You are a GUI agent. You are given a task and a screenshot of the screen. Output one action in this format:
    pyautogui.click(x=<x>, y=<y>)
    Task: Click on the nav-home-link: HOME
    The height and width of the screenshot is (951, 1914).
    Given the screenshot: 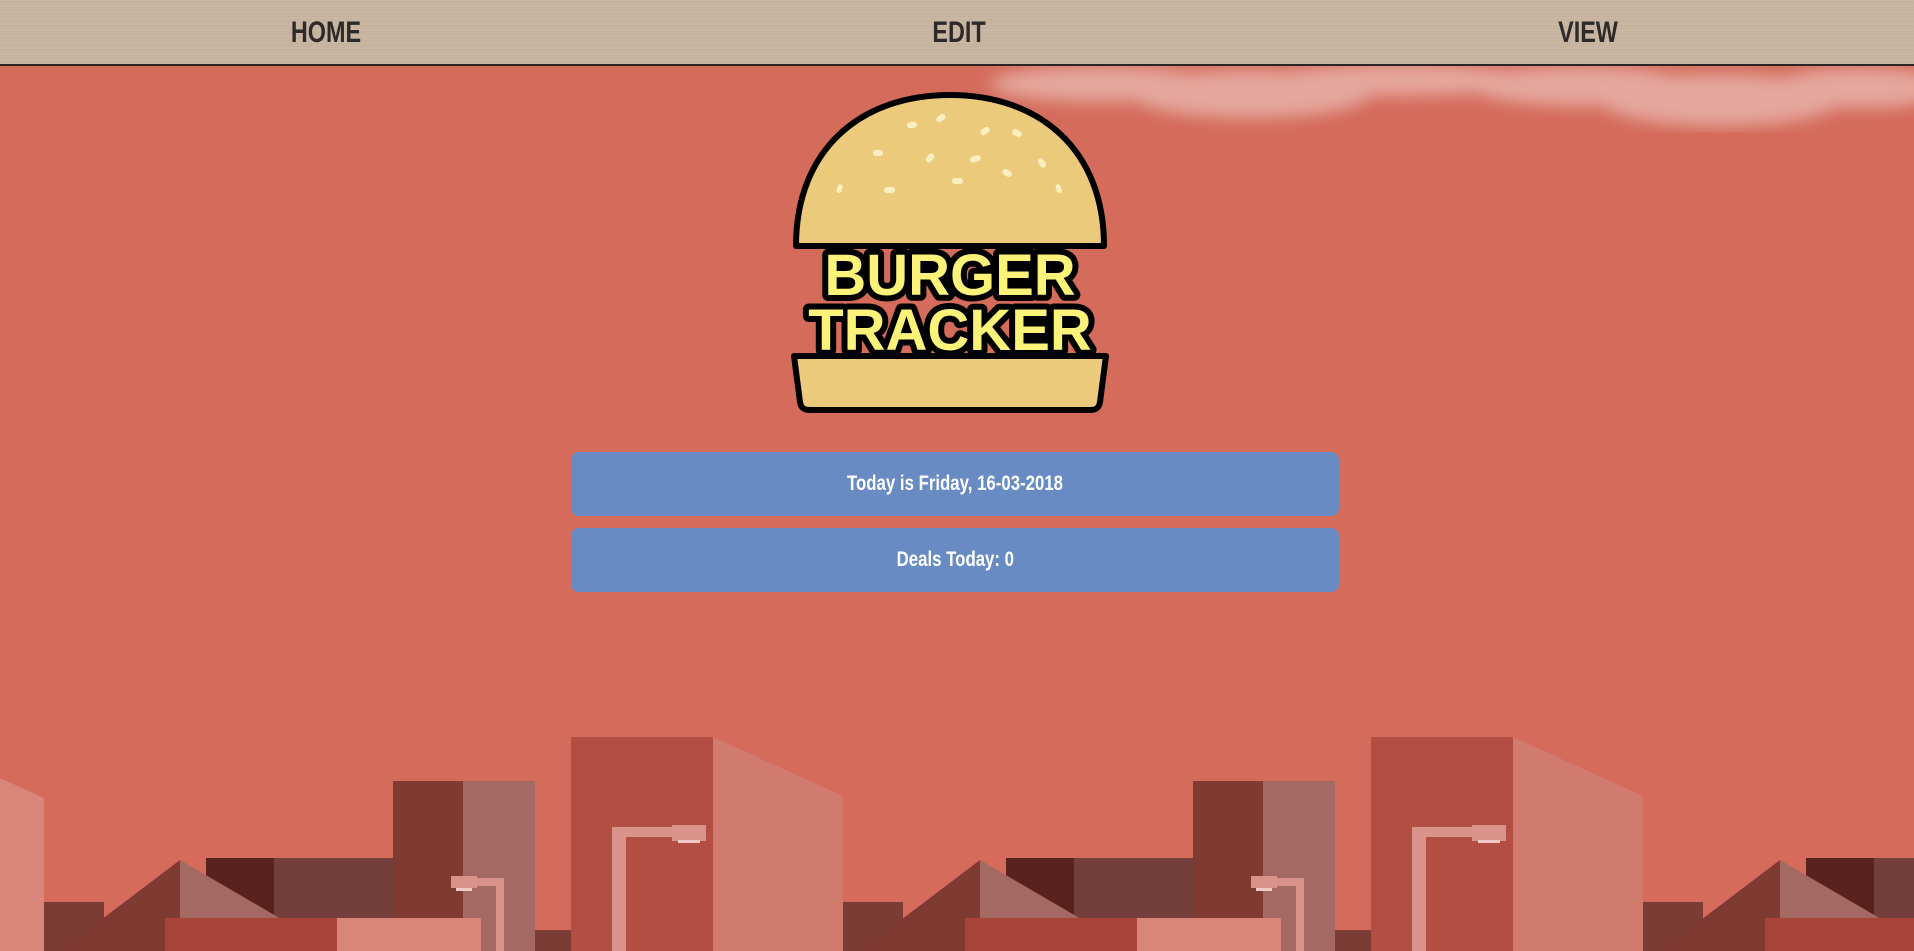 What is the action you would take?
    pyautogui.click(x=326, y=33)
    